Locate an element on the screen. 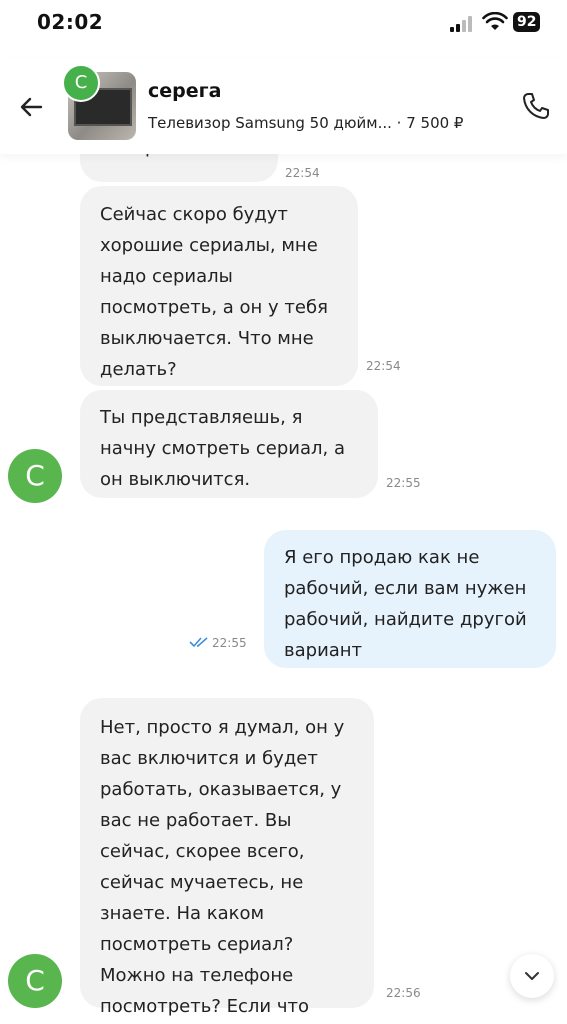 The image size is (567, 1024). message-bubble-incoming: смотреть? 22:54 is located at coordinates (200, 168).